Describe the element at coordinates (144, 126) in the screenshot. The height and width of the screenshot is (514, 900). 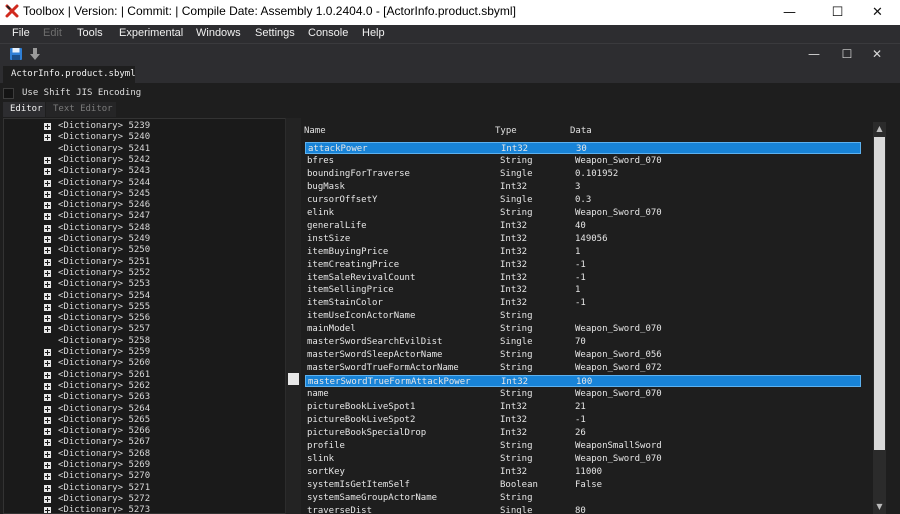
I see `tree-item: <Dictionary> 5239` at that location.